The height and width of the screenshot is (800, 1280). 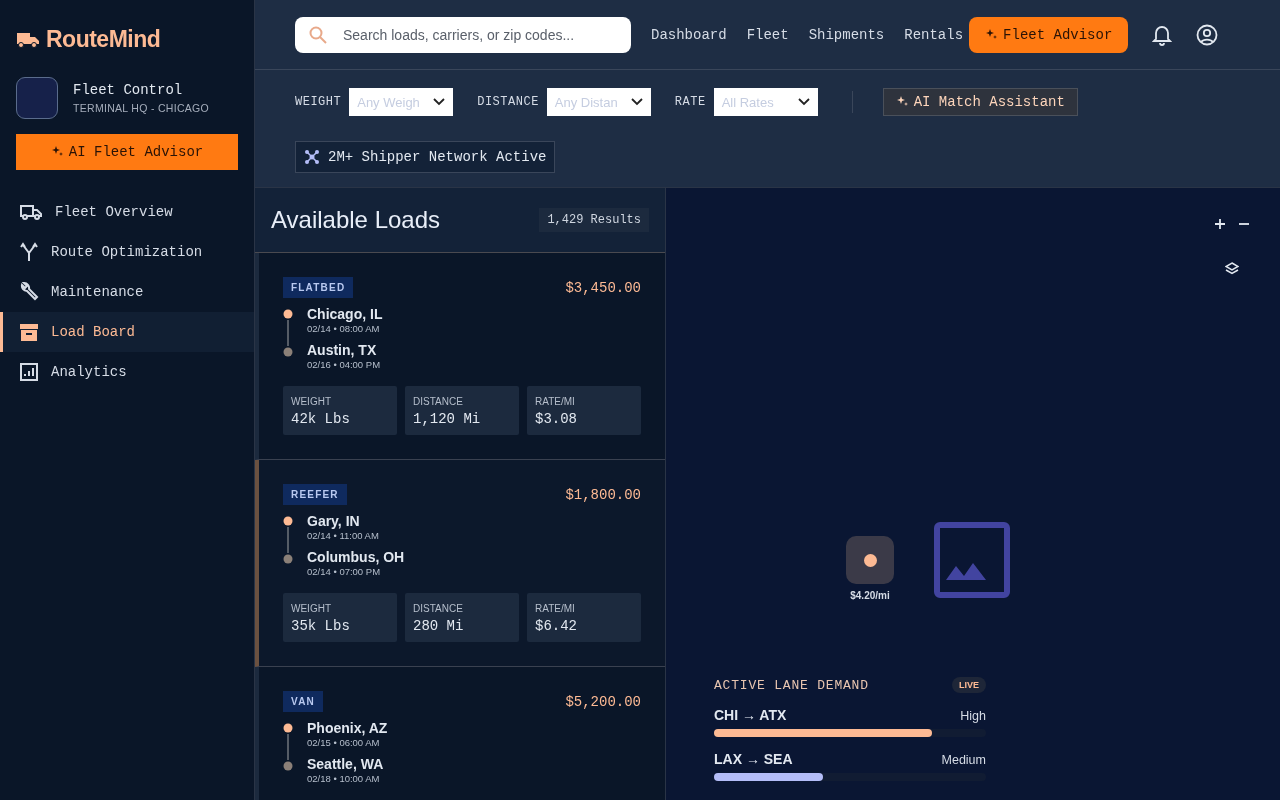 I want to click on demand-level: High, so click(x=973, y=716).